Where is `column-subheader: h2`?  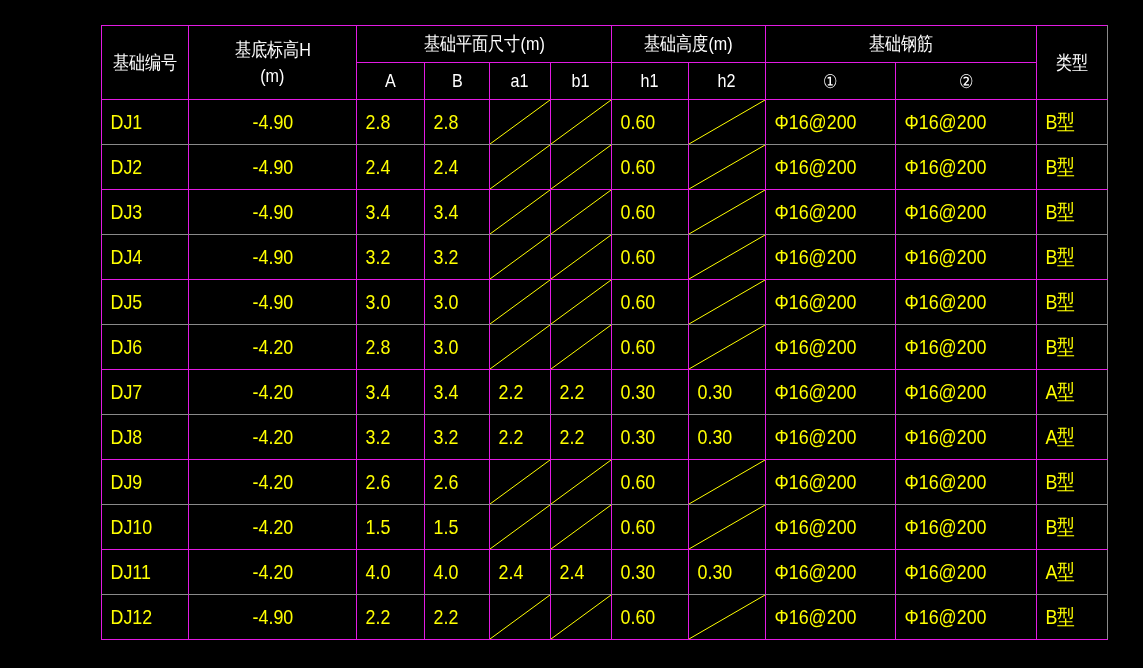 column-subheader: h2 is located at coordinates (727, 81).